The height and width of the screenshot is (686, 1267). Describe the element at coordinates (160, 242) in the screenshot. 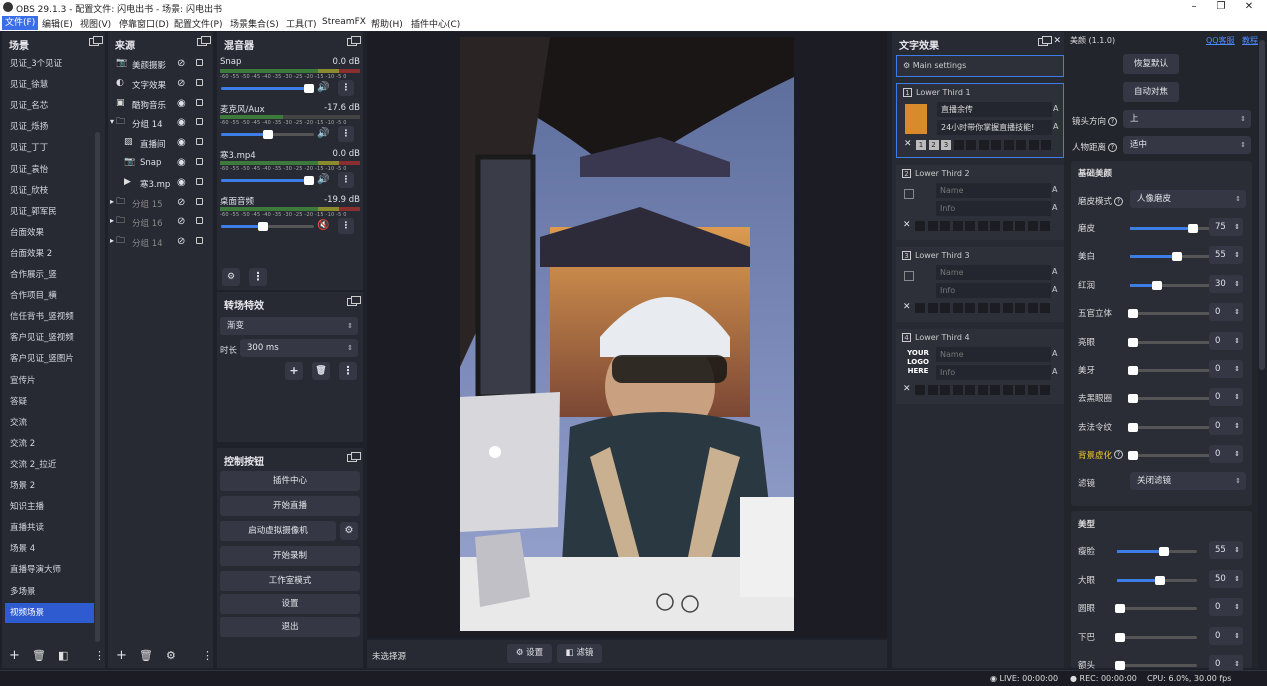

I see `source-item: ▸ 🗀 分组 14 ⊘` at that location.